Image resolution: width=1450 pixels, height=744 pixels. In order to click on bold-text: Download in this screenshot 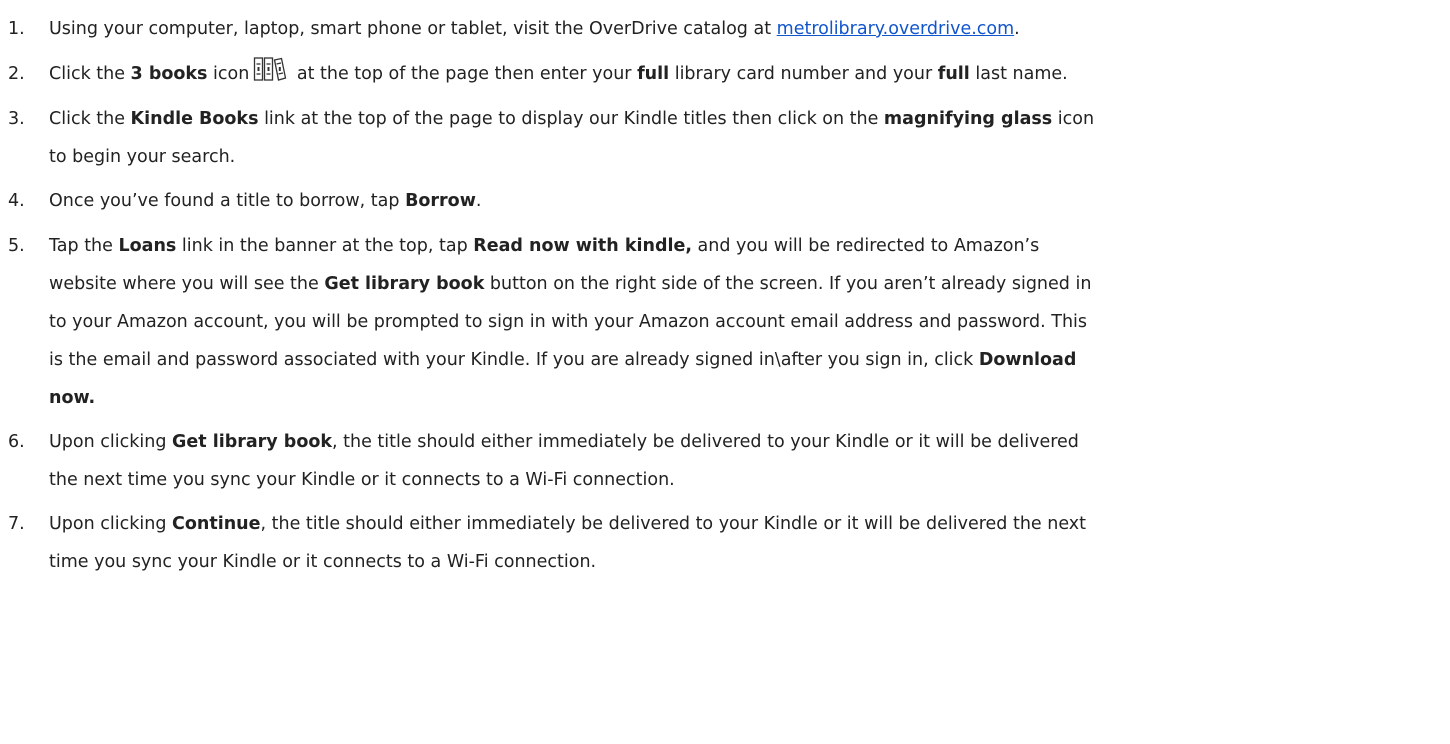, I will do `click(1027, 360)`.